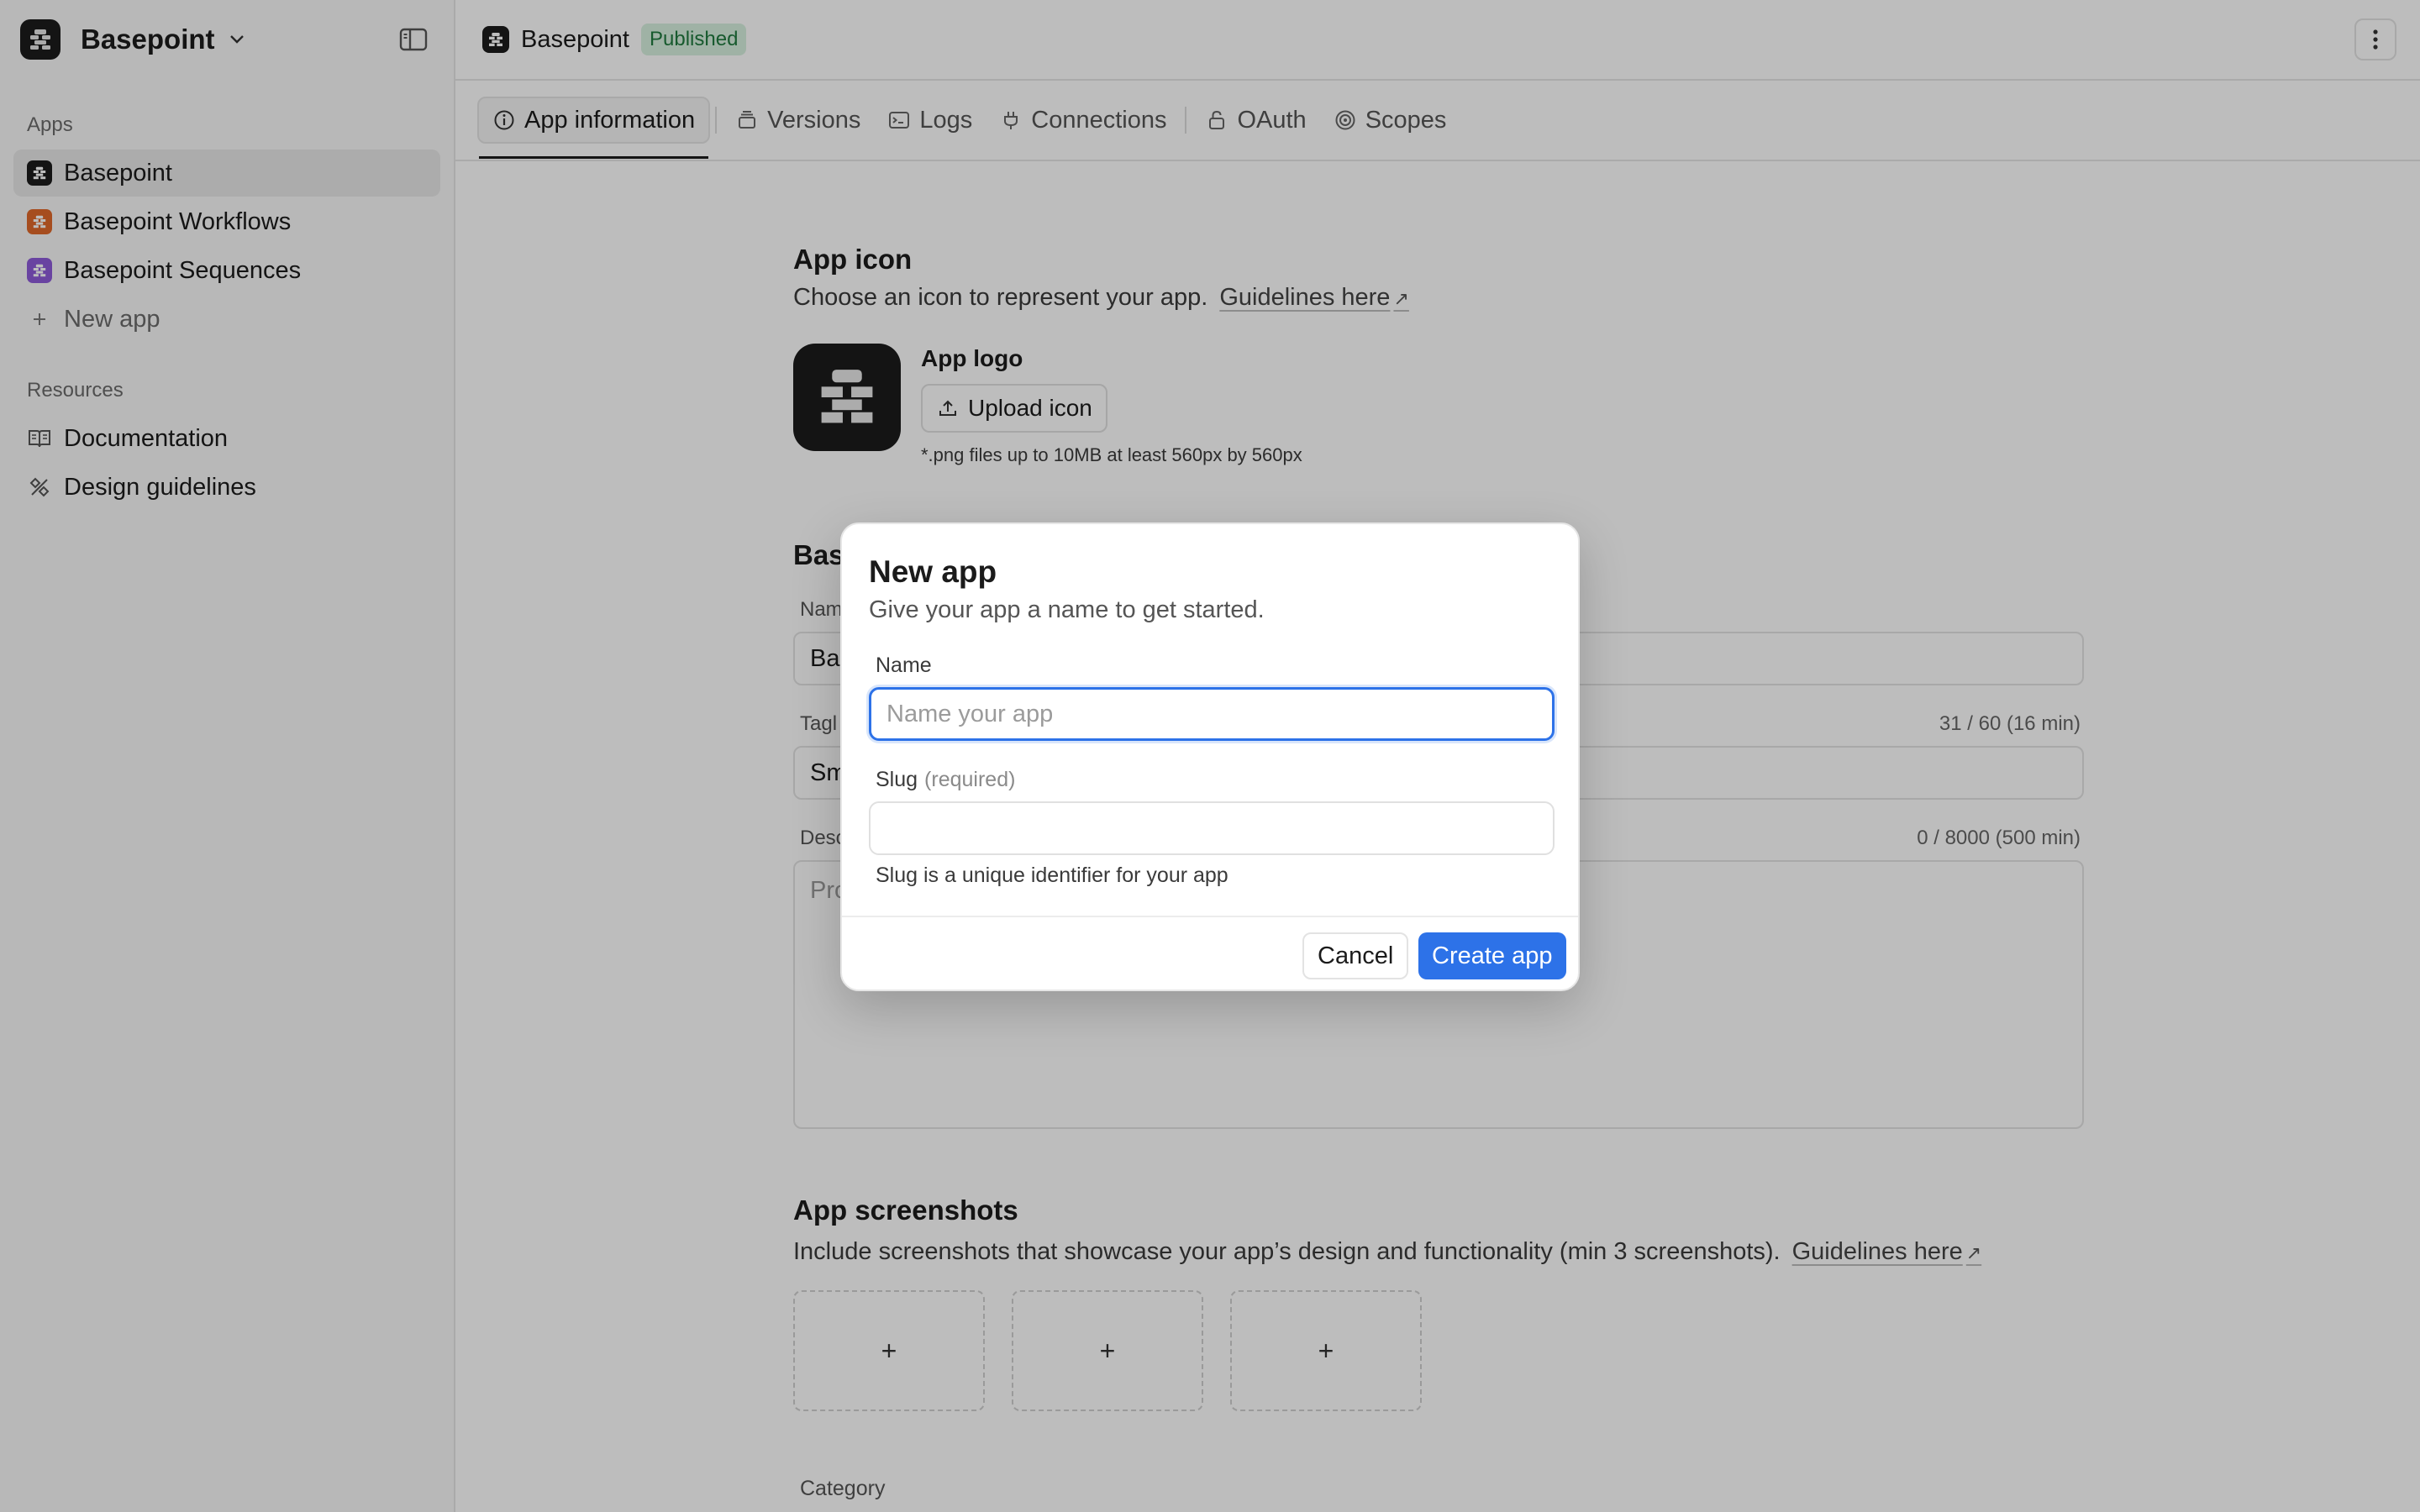  What do you see at coordinates (933, 571) in the screenshot?
I see `dialog-title: New app` at bounding box center [933, 571].